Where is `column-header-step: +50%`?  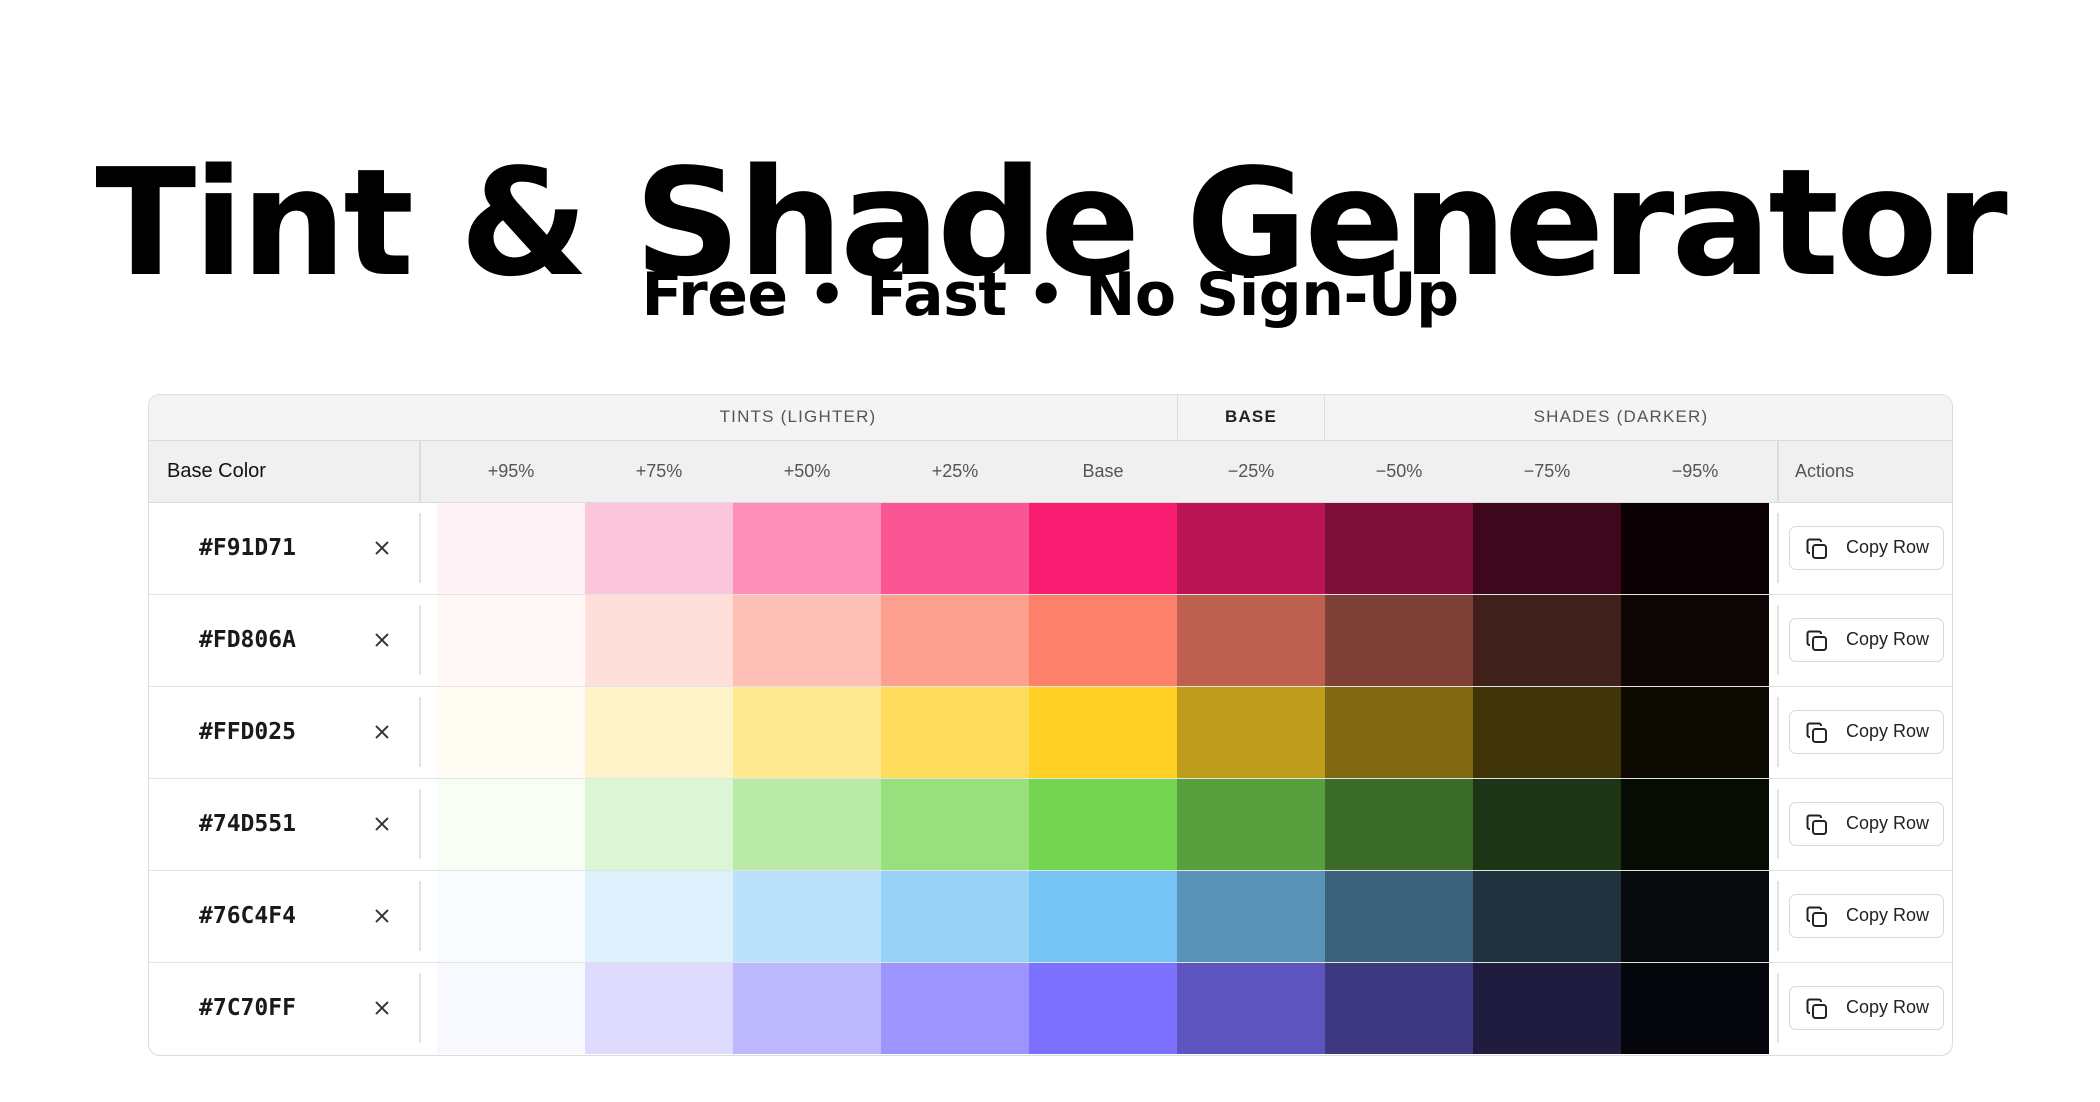 column-header-step: +50% is located at coordinates (807, 471).